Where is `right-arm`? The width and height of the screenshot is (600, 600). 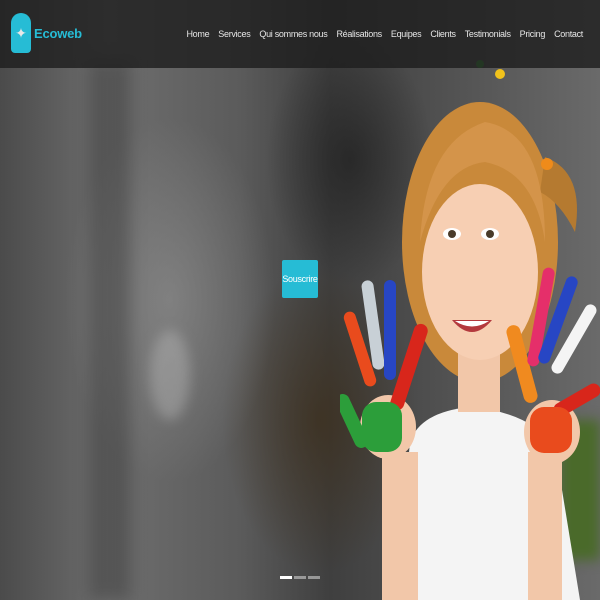 right-arm is located at coordinates (545, 526).